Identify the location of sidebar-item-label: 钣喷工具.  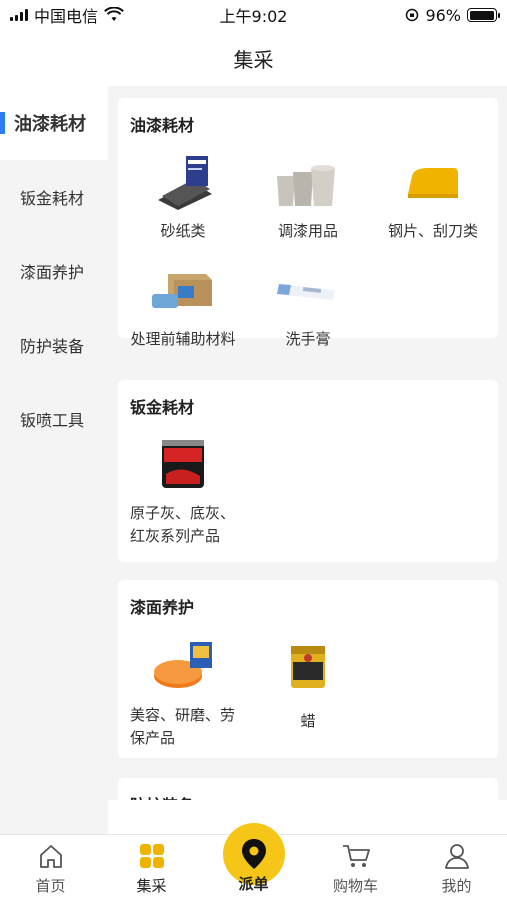
(52, 420).